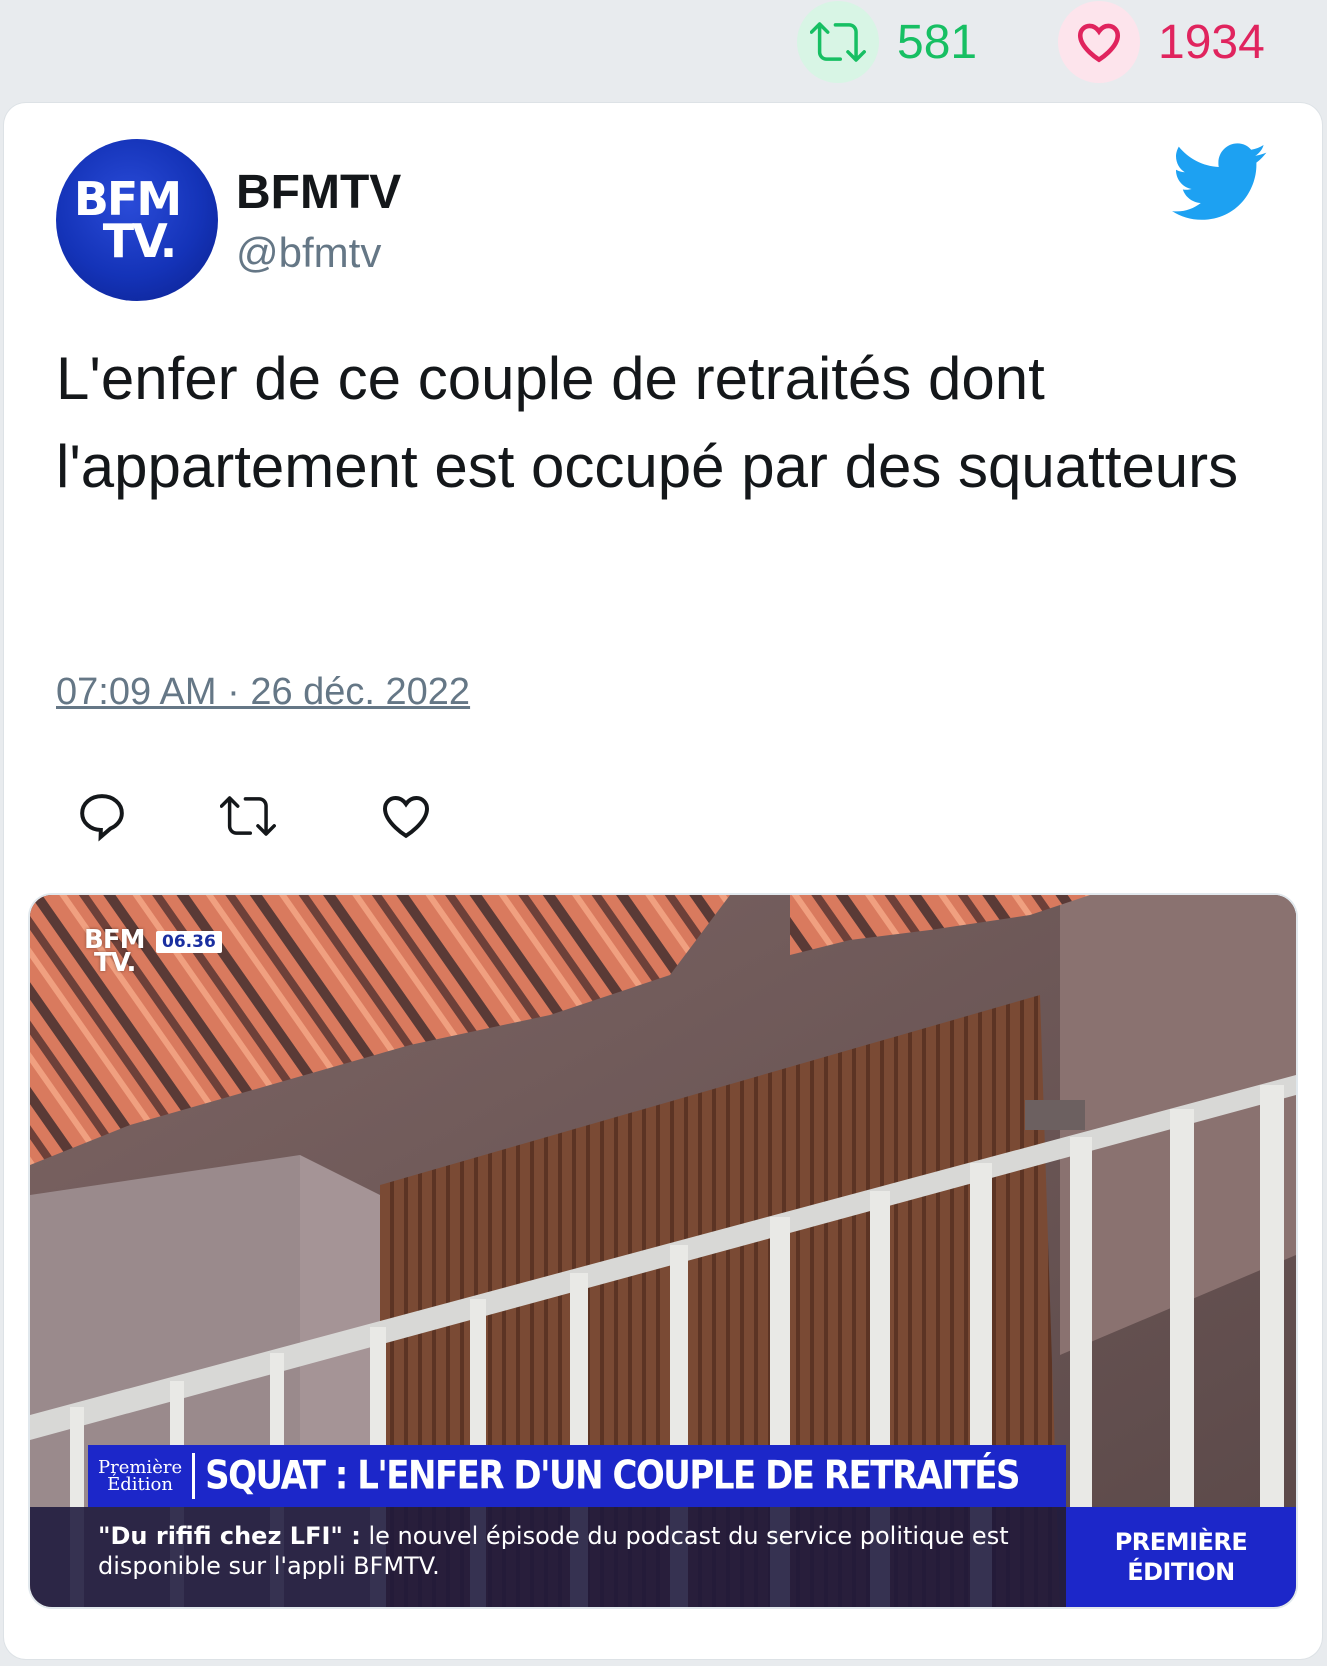  I want to click on program-logo: Première Édition, so click(142, 1476).